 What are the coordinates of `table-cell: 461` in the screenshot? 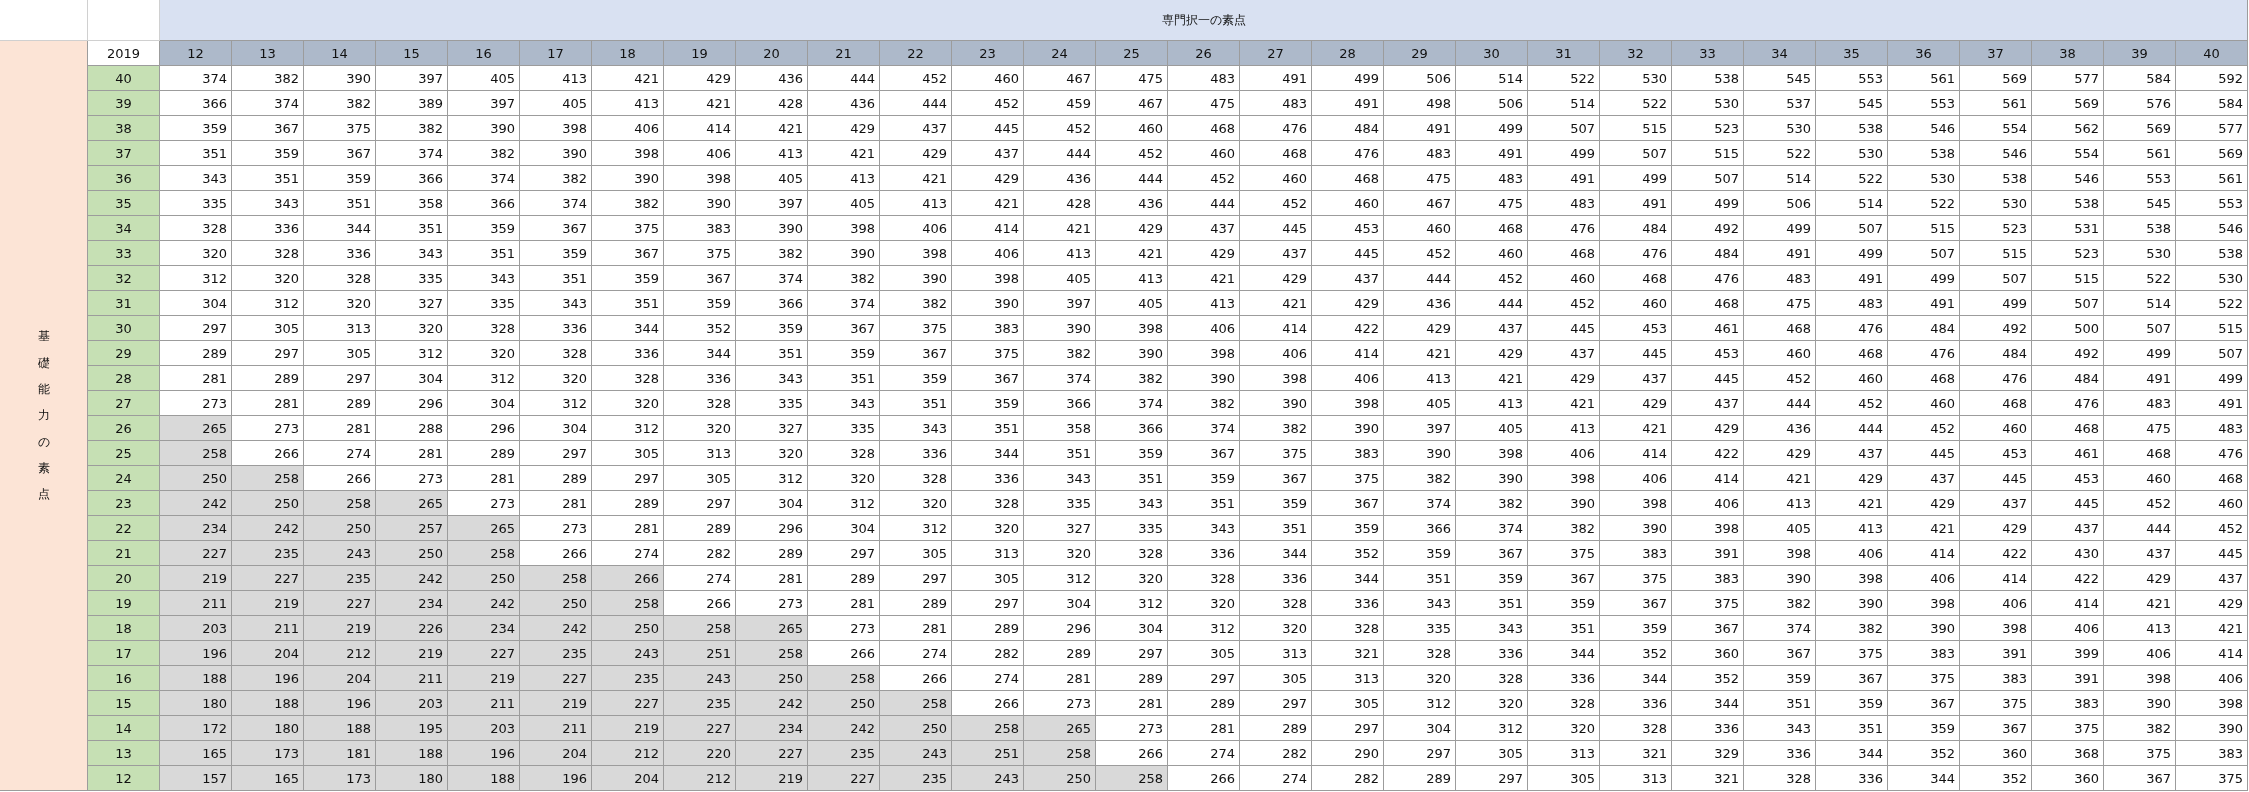 It's located at (2068, 453).